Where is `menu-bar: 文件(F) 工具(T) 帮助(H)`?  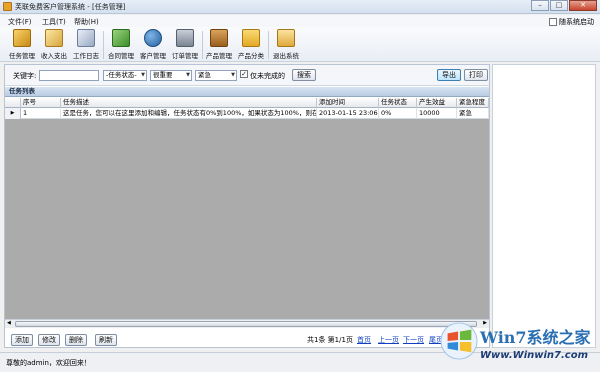 menu-bar: 文件(F) 工具(T) 帮助(H) is located at coordinates (300, 21).